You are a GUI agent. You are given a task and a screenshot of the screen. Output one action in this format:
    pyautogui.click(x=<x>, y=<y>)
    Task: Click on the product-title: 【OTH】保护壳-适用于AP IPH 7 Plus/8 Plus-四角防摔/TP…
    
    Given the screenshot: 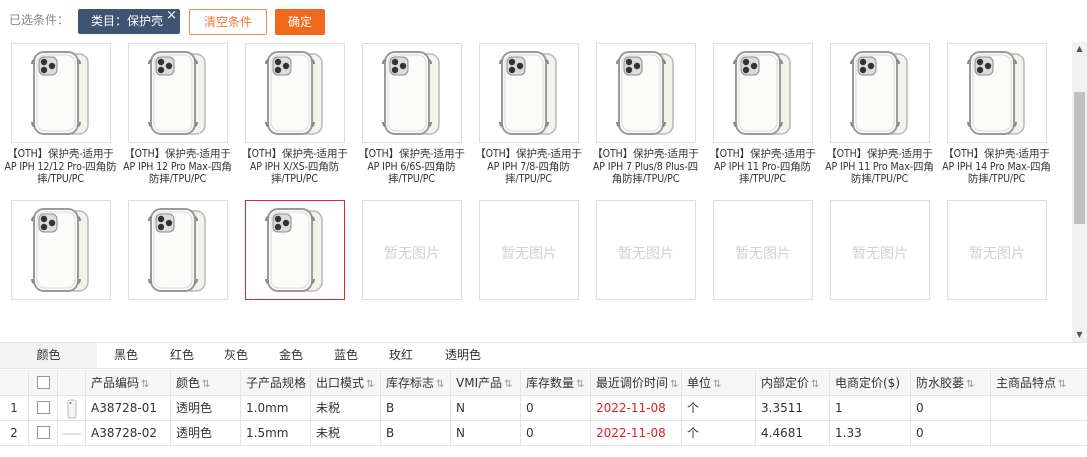 What is the action you would take?
    pyautogui.click(x=645, y=174)
    